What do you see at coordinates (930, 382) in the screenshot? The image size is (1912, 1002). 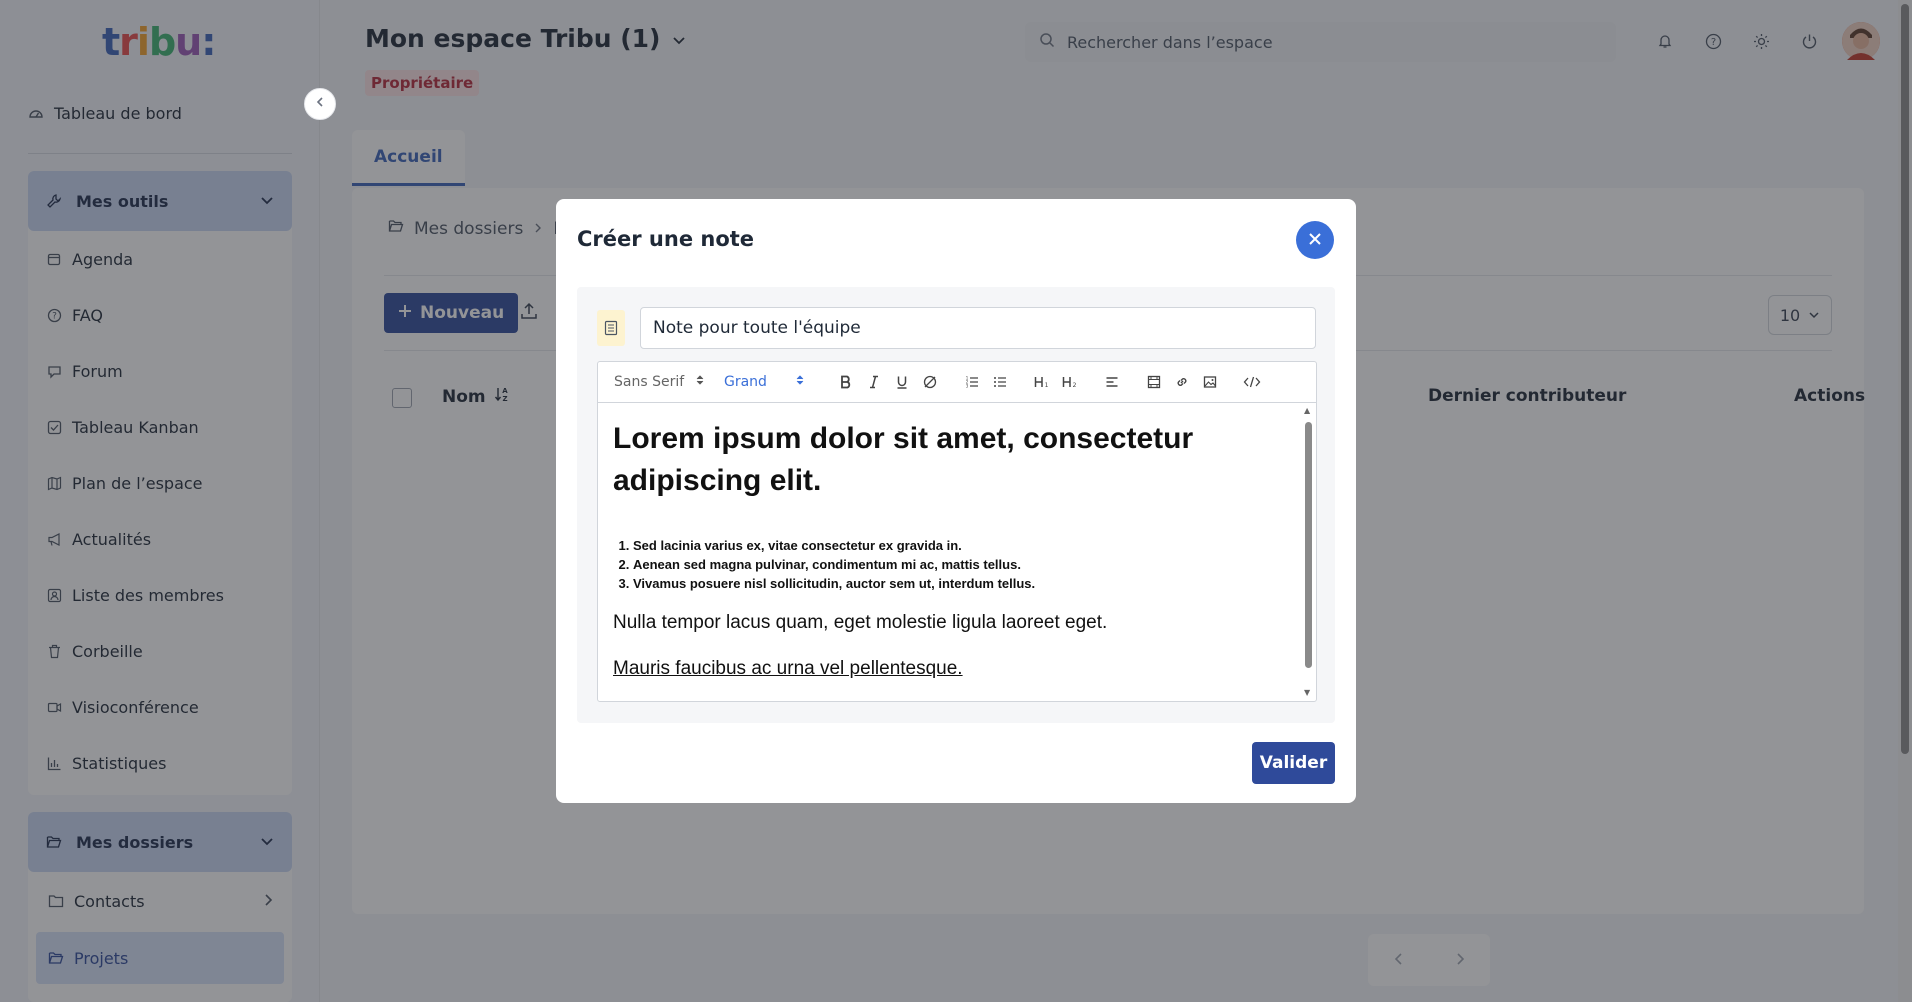 I see `strikethrough-icon` at bounding box center [930, 382].